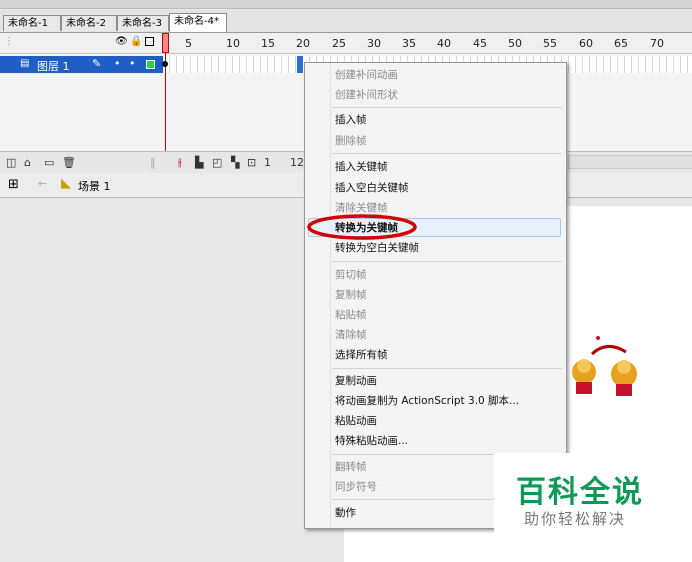  Describe the element at coordinates (346, 4) in the screenshot. I see `window-top-strip` at that location.